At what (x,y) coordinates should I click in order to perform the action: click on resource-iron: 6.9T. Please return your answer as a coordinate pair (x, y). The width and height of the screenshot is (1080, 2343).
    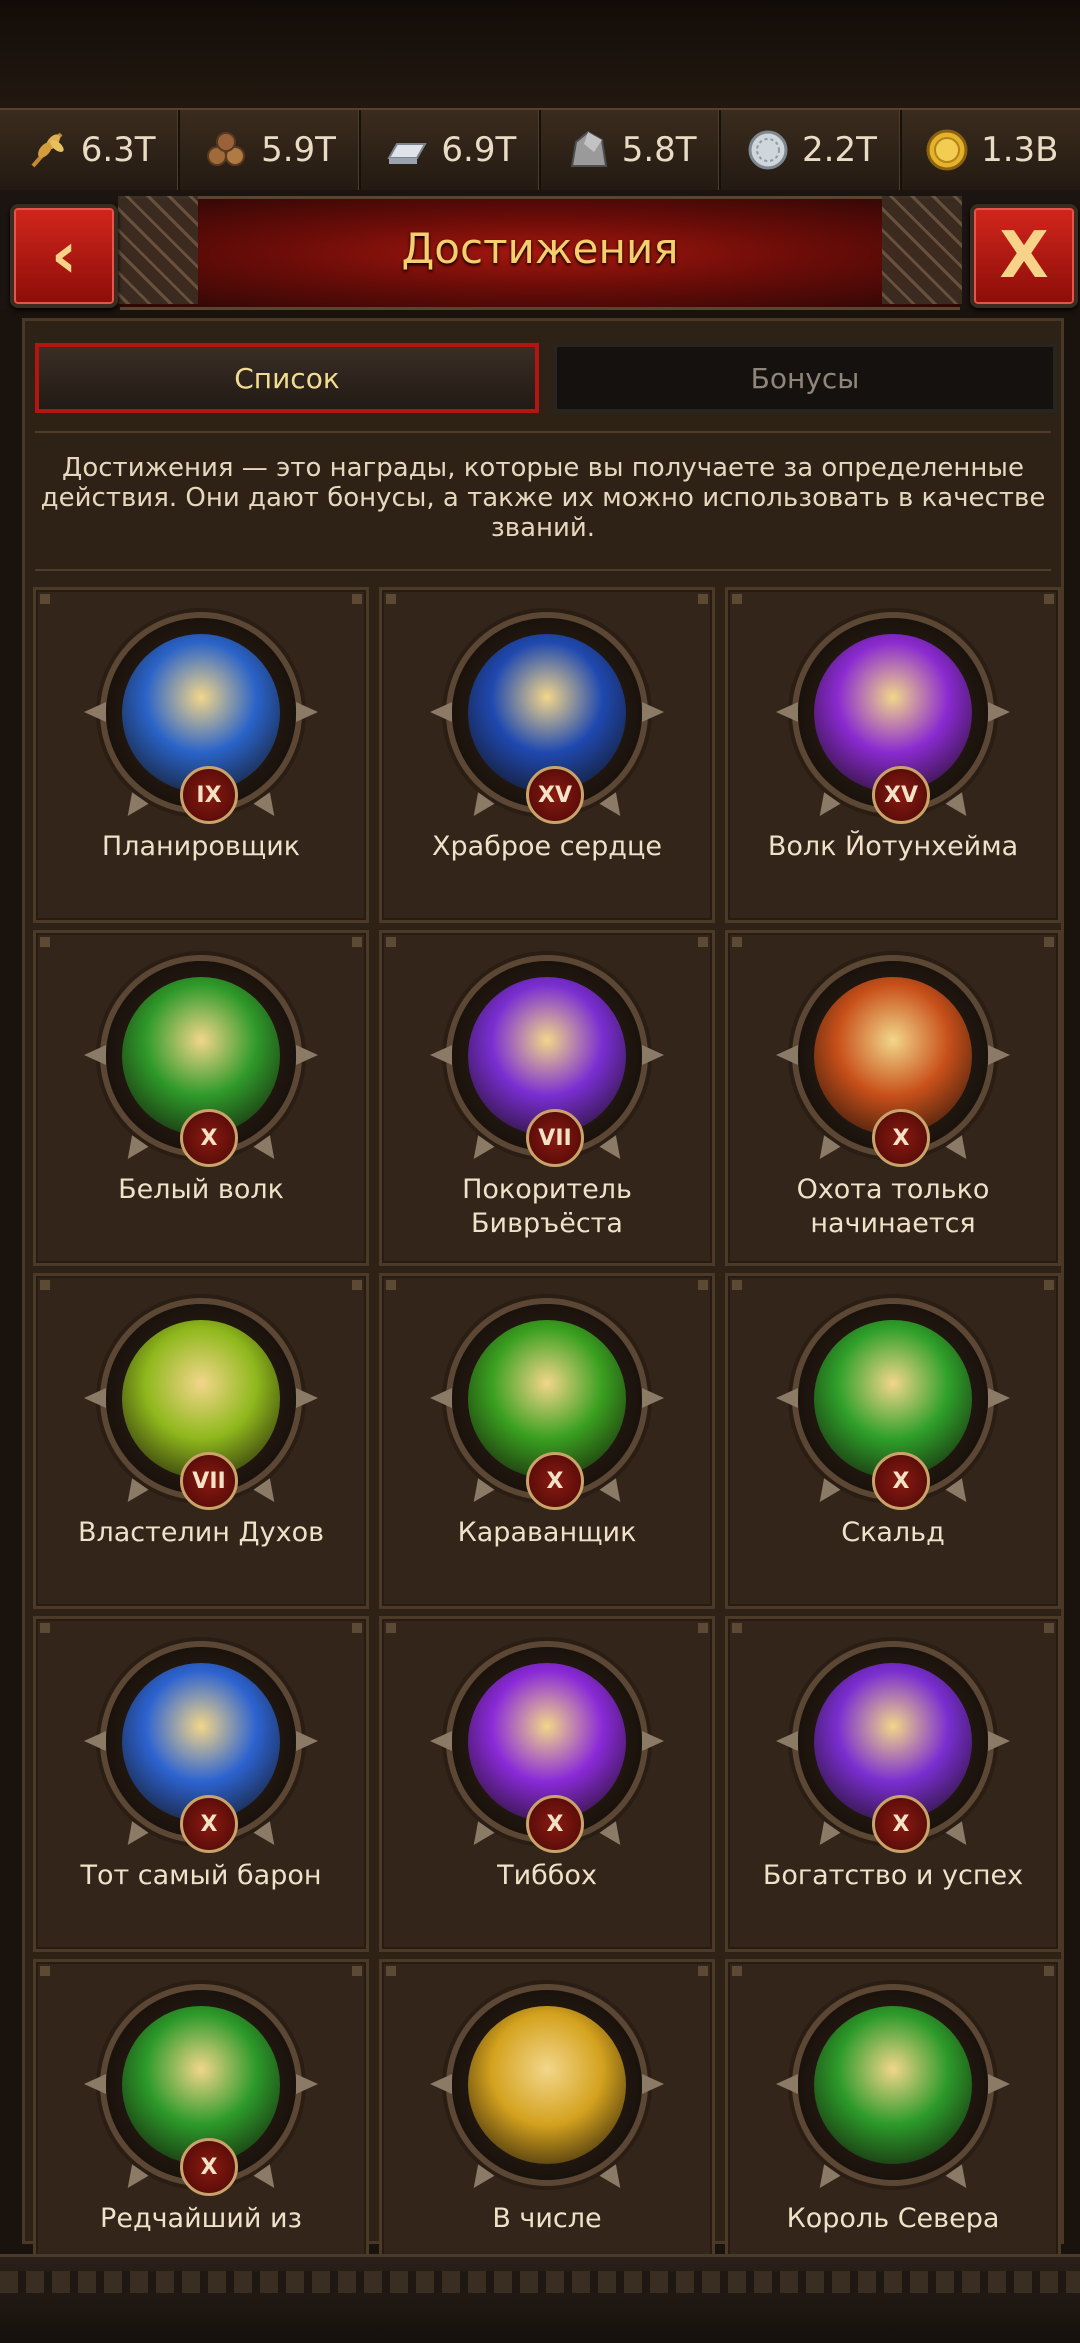
    Looking at the image, I should click on (451, 150).